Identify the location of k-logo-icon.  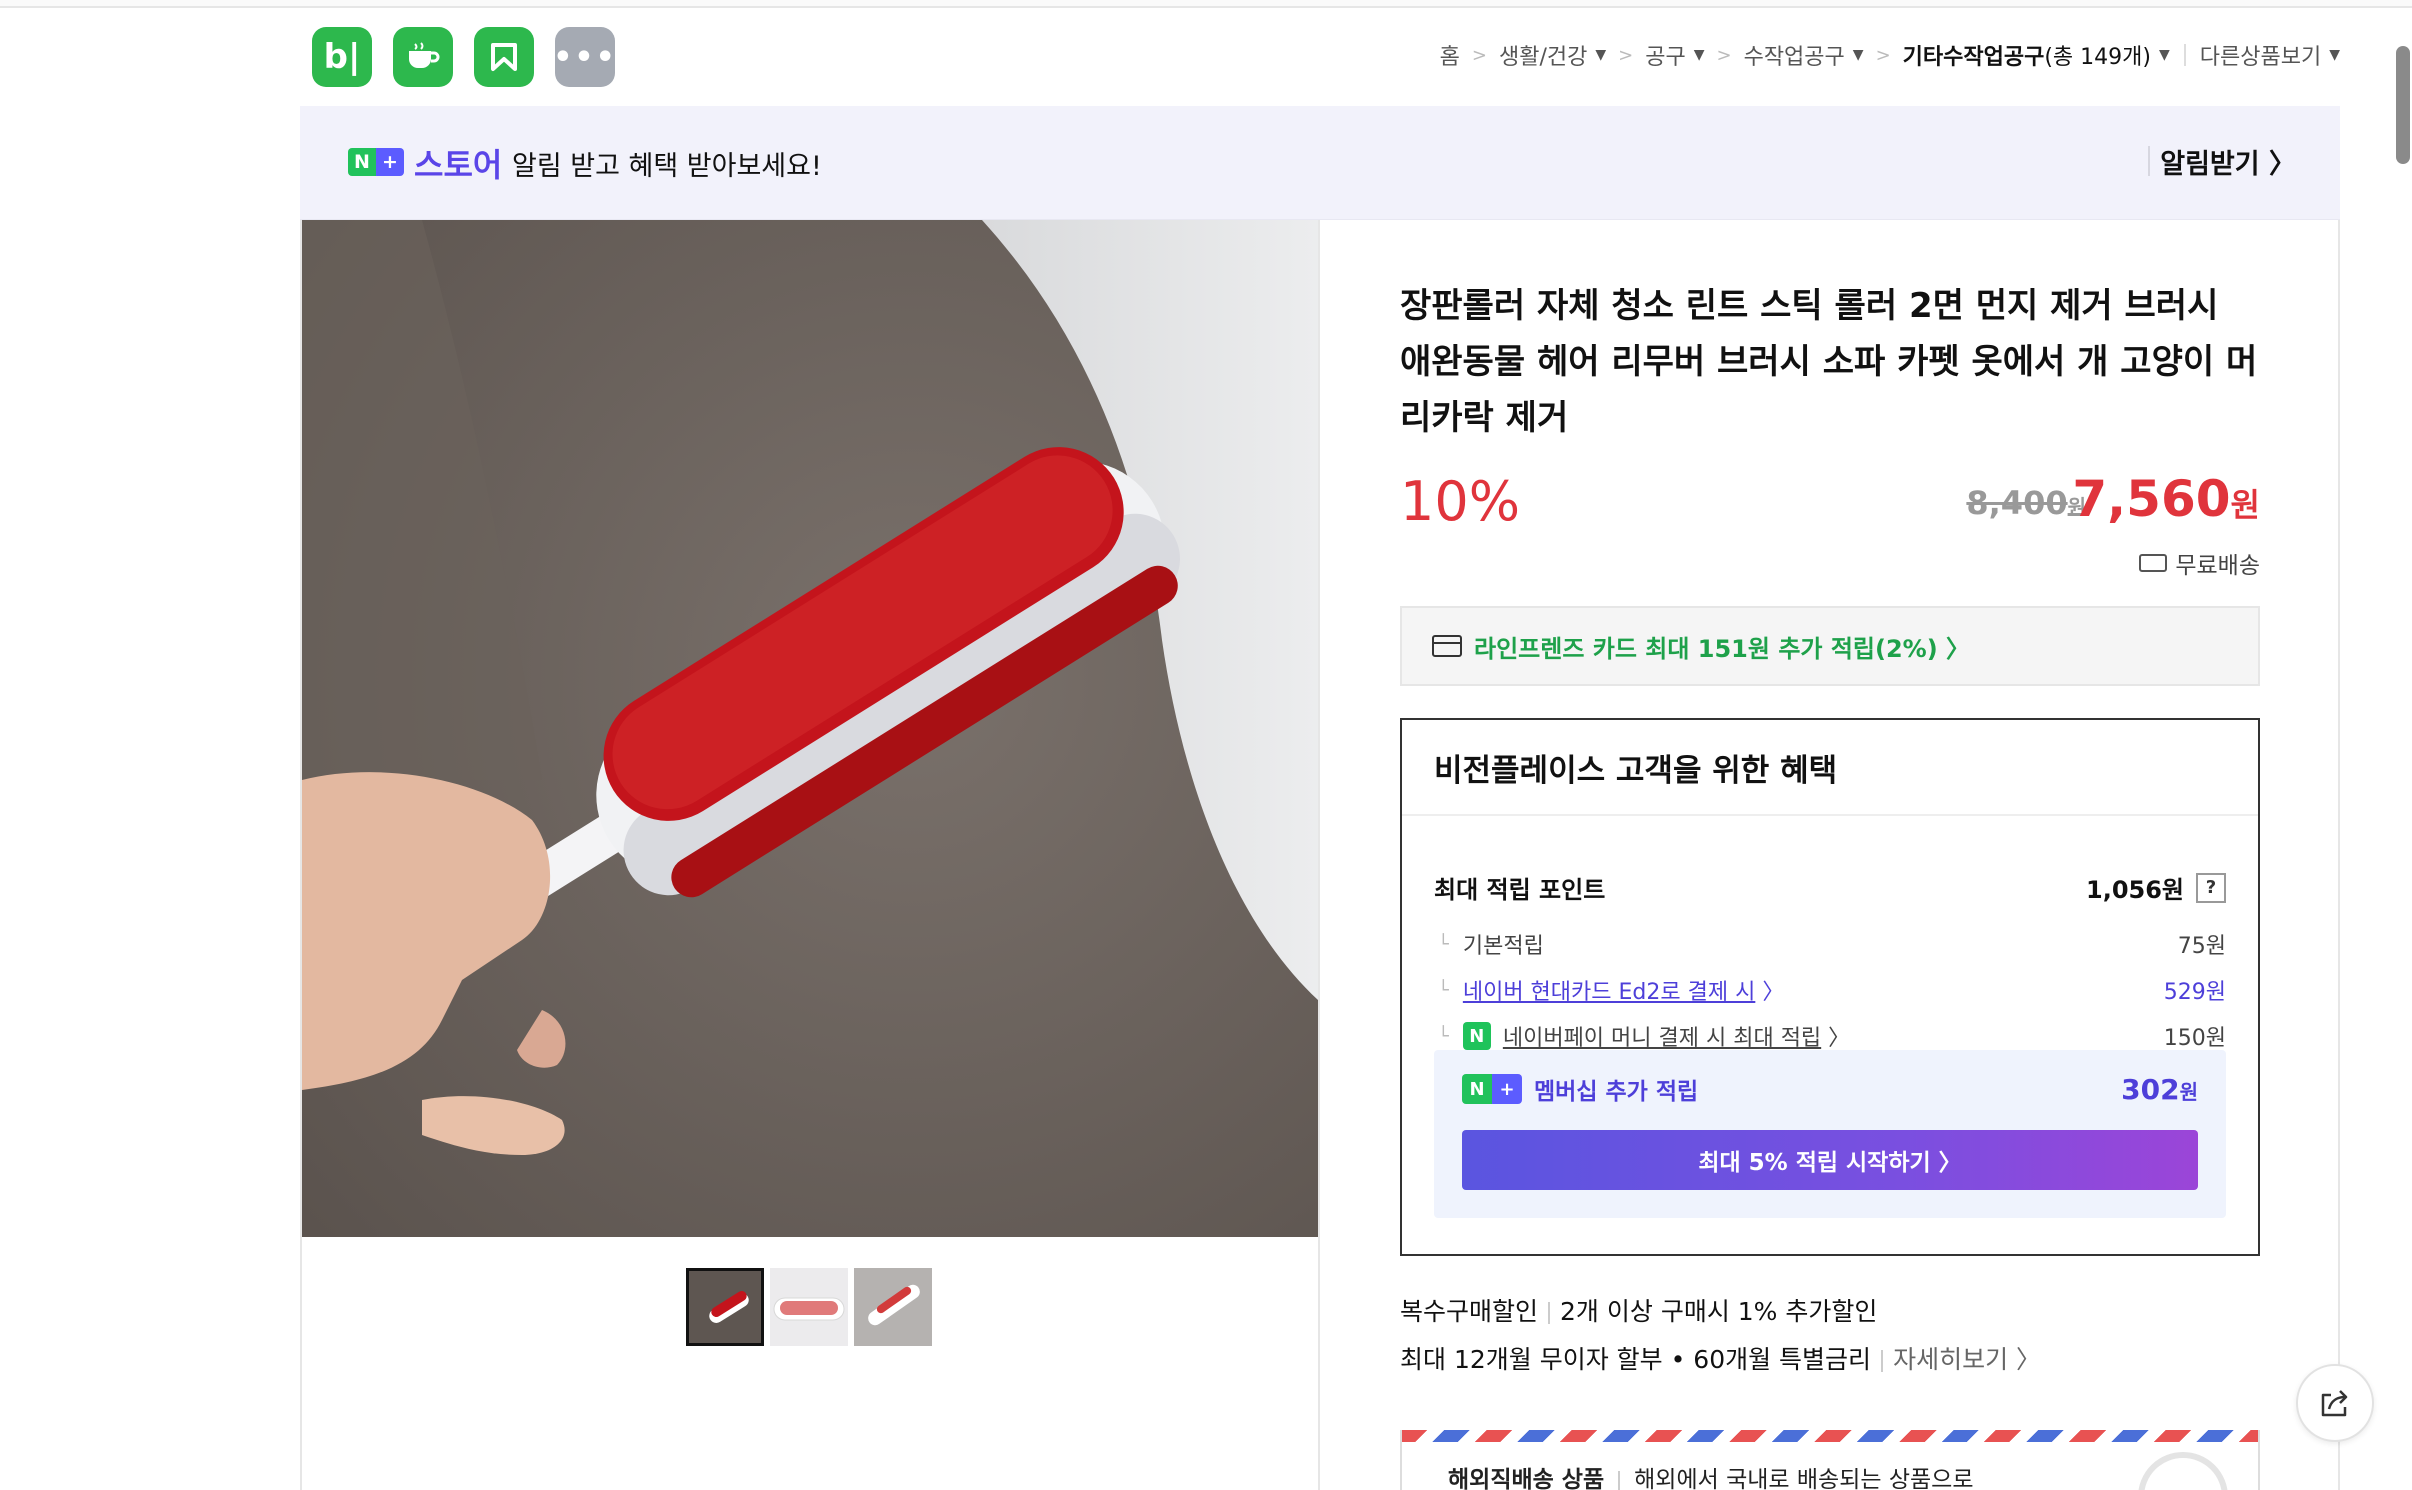
(504, 57).